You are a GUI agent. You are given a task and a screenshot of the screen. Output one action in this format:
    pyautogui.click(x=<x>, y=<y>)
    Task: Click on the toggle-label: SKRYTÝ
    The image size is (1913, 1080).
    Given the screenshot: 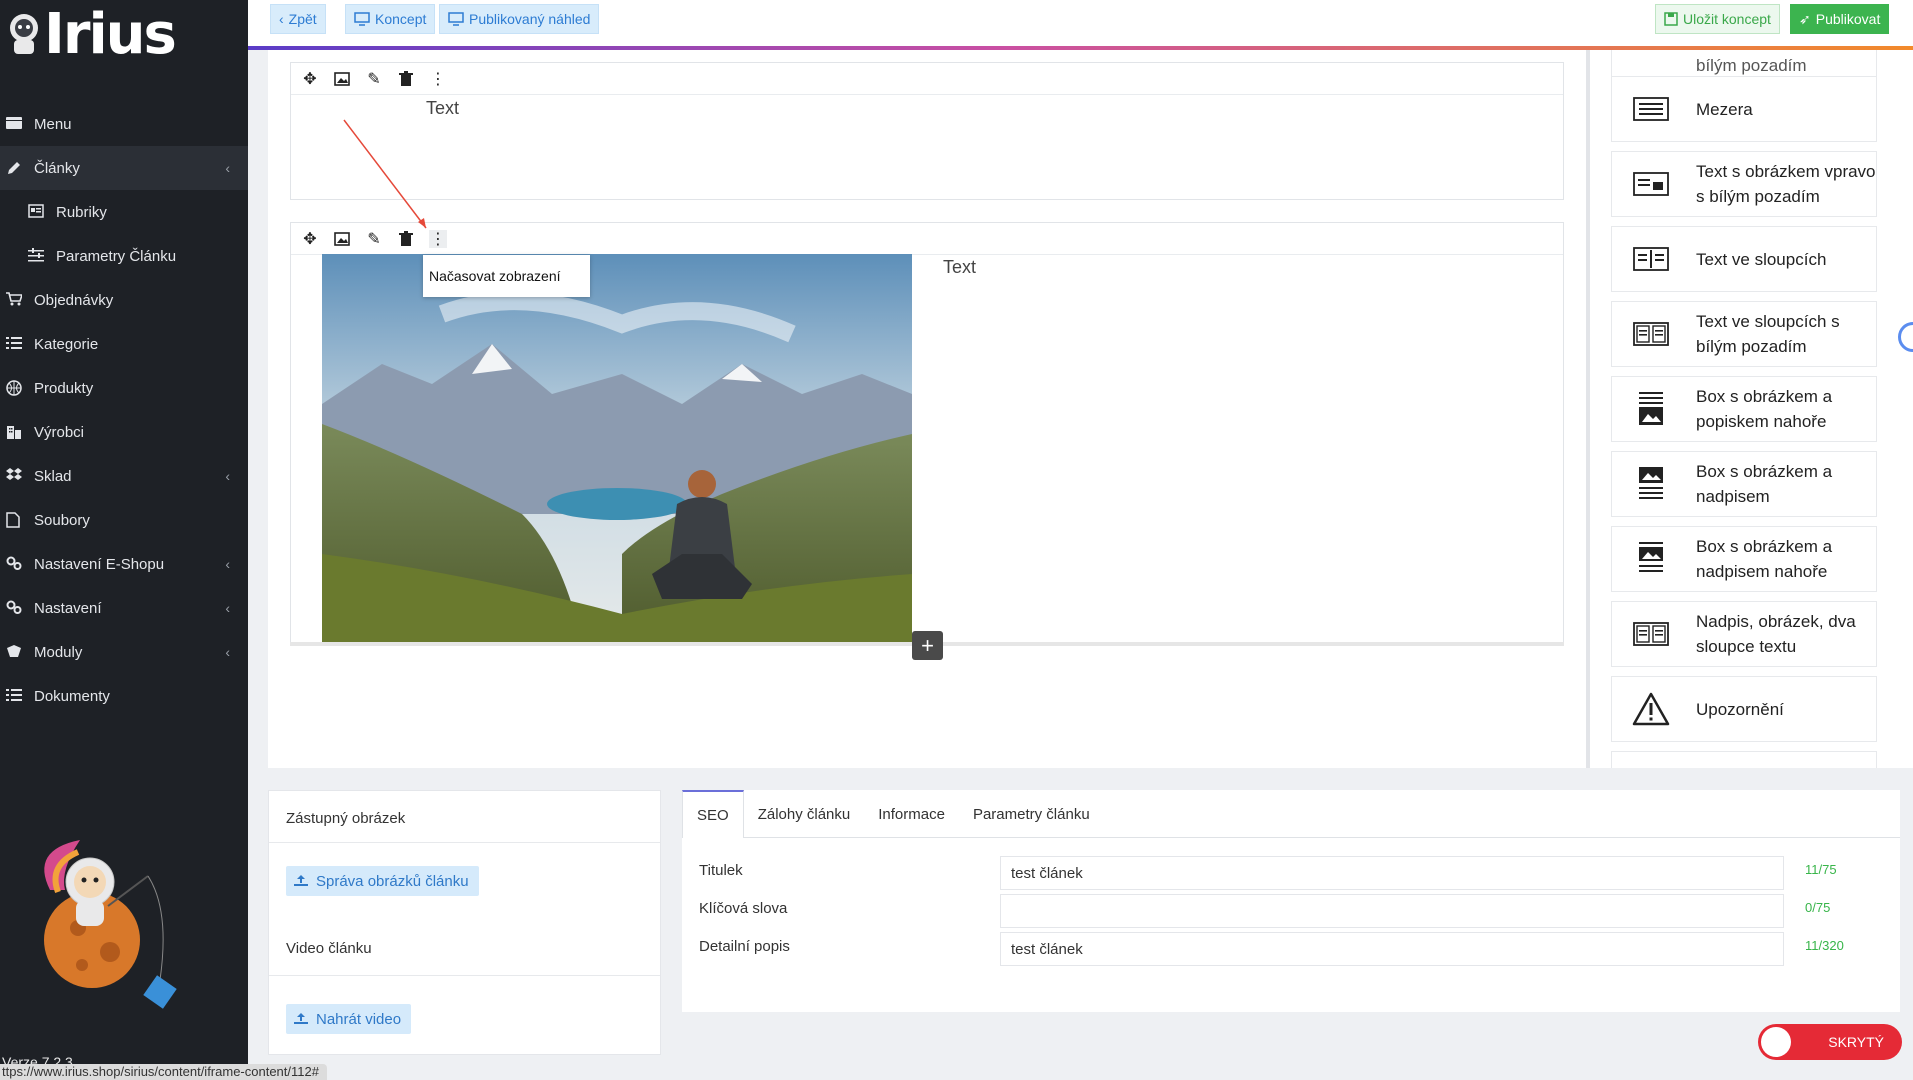 What is the action you would take?
    pyautogui.click(x=1856, y=1042)
    